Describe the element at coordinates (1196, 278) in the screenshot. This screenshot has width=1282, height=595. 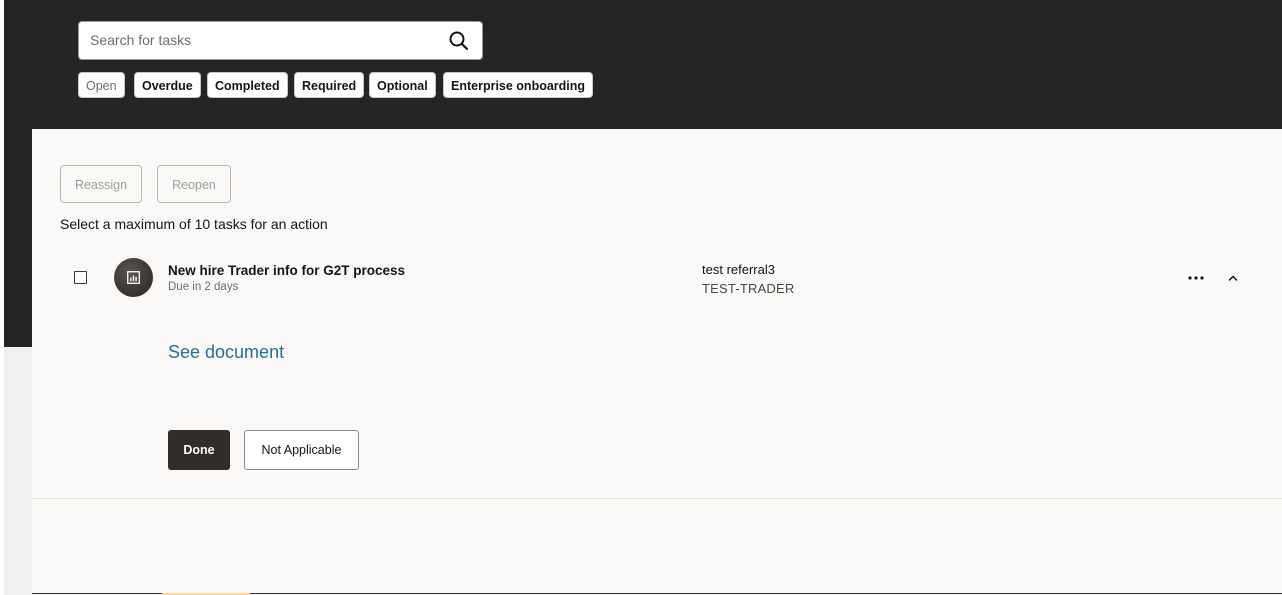
I see `more-icon` at that location.